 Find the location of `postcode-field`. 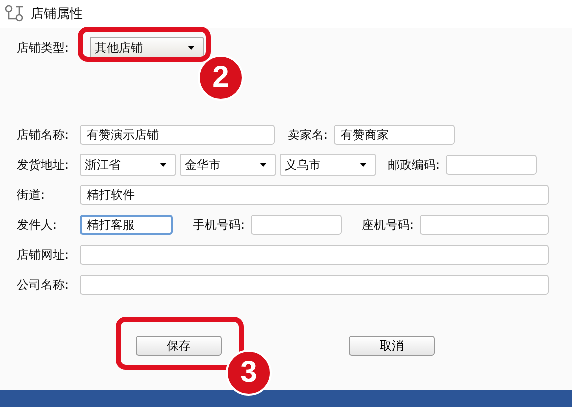

postcode-field is located at coordinates (492, 165).